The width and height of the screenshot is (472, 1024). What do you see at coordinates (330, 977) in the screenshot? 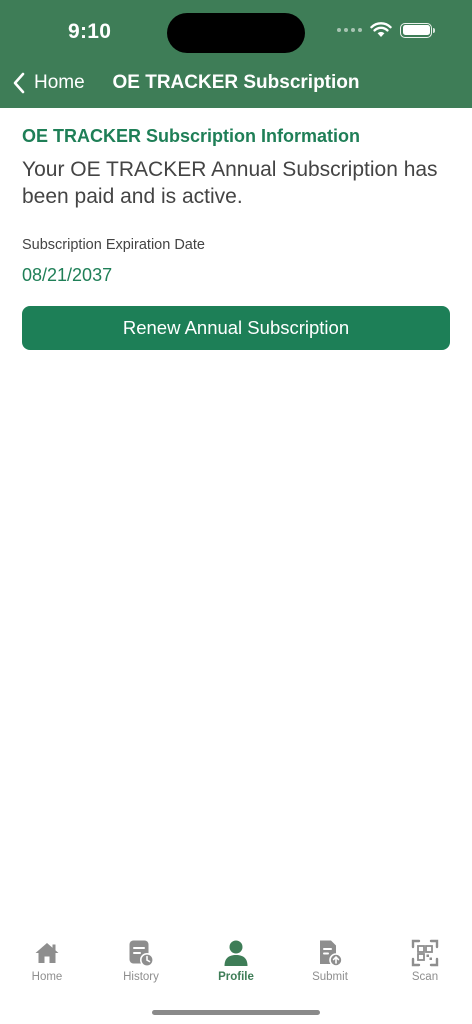
I see `tab-label: Submit` at bounding box center [330, 977].